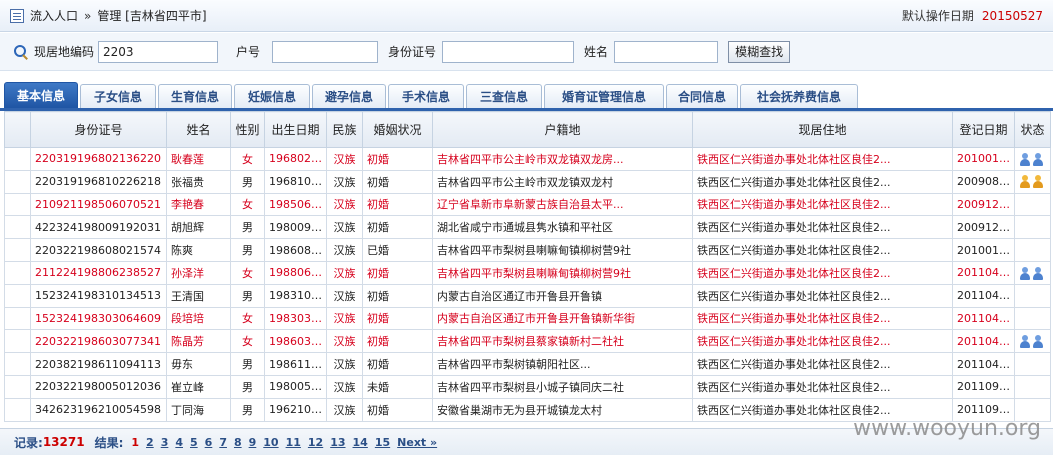  Describe the element at coordinates (223, 442) in the screenshot. I see `page-link: 7` at that location.